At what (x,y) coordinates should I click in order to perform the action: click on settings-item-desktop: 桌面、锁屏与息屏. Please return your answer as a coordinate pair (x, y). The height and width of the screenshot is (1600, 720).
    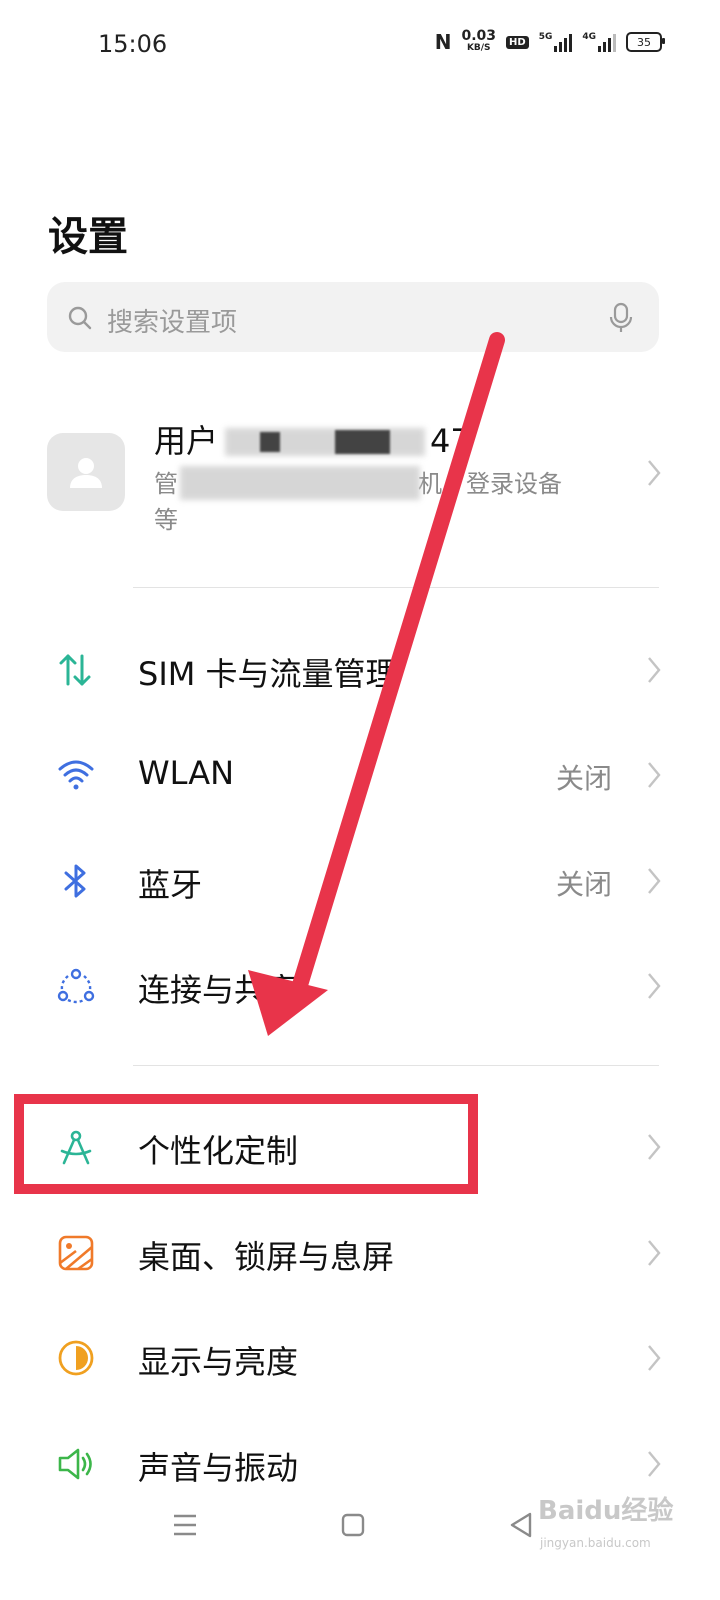
    Looking at the image, I should click on (360, 1253).